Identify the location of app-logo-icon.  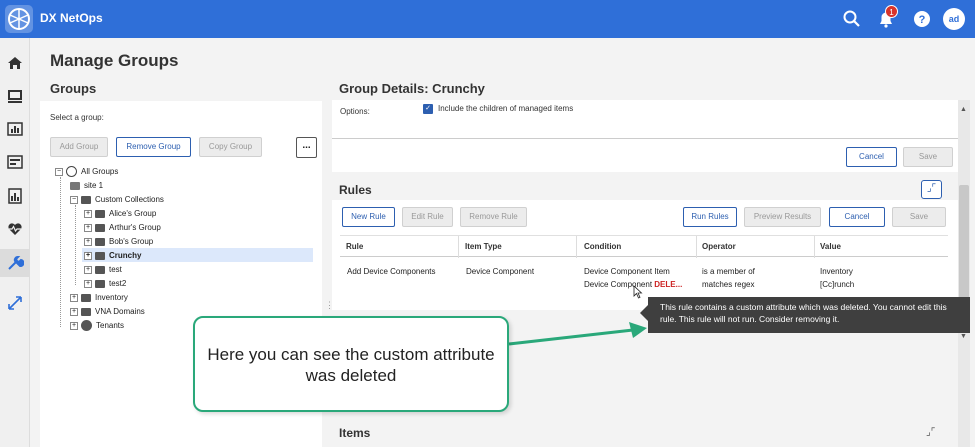
(19, 19).